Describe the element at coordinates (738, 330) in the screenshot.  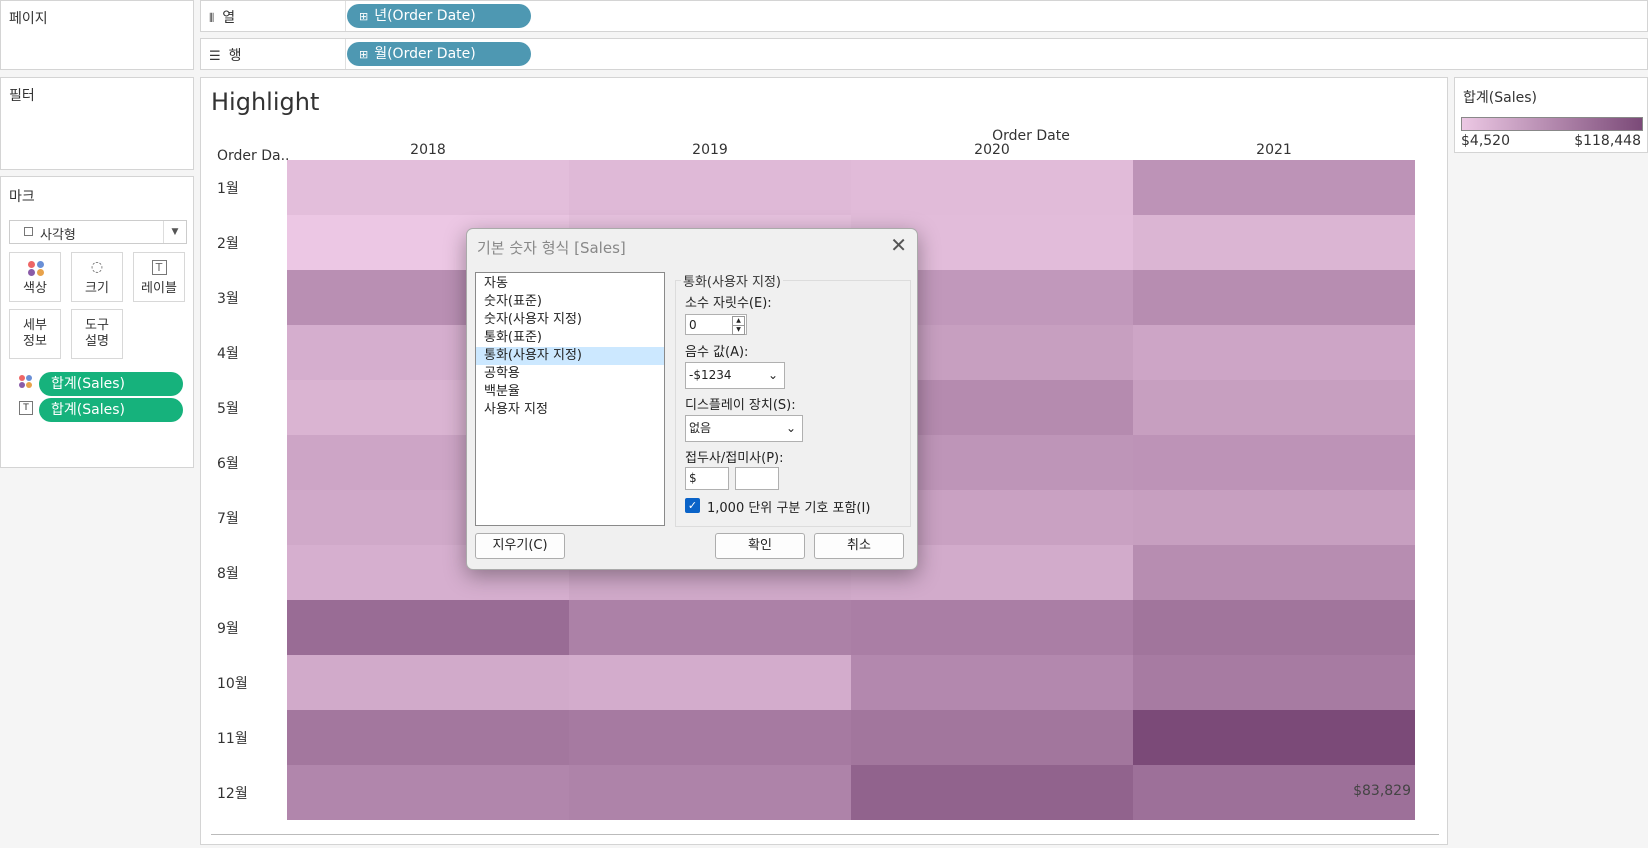
I see `stepper-down-icon: ▼` at that location.